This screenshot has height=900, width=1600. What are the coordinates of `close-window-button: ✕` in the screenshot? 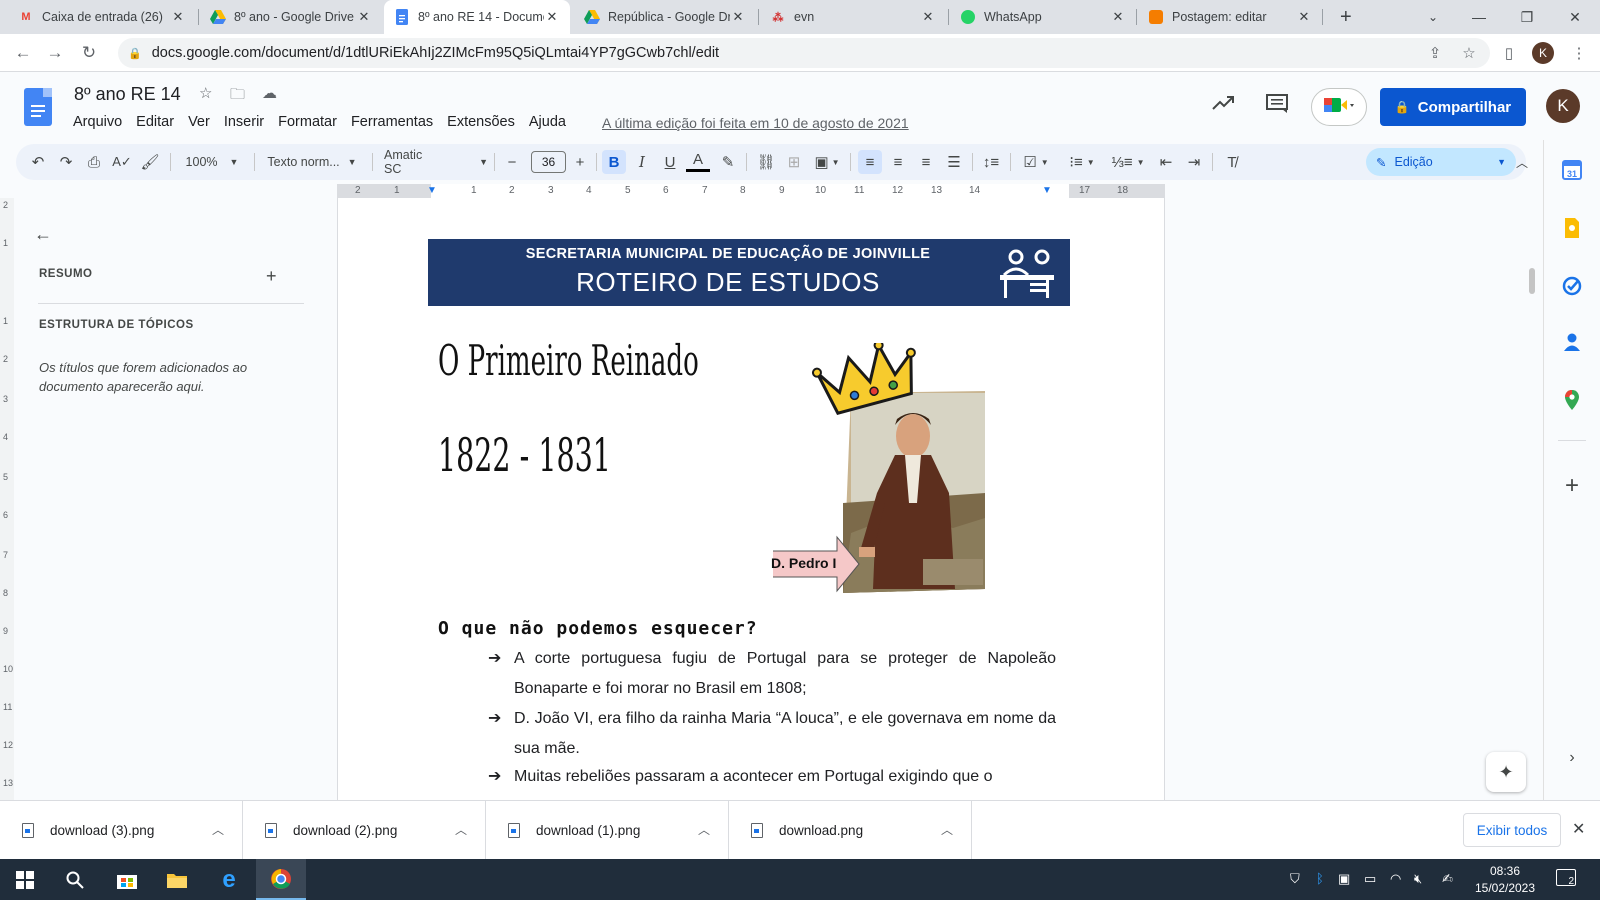 It's located at (1575, 17).